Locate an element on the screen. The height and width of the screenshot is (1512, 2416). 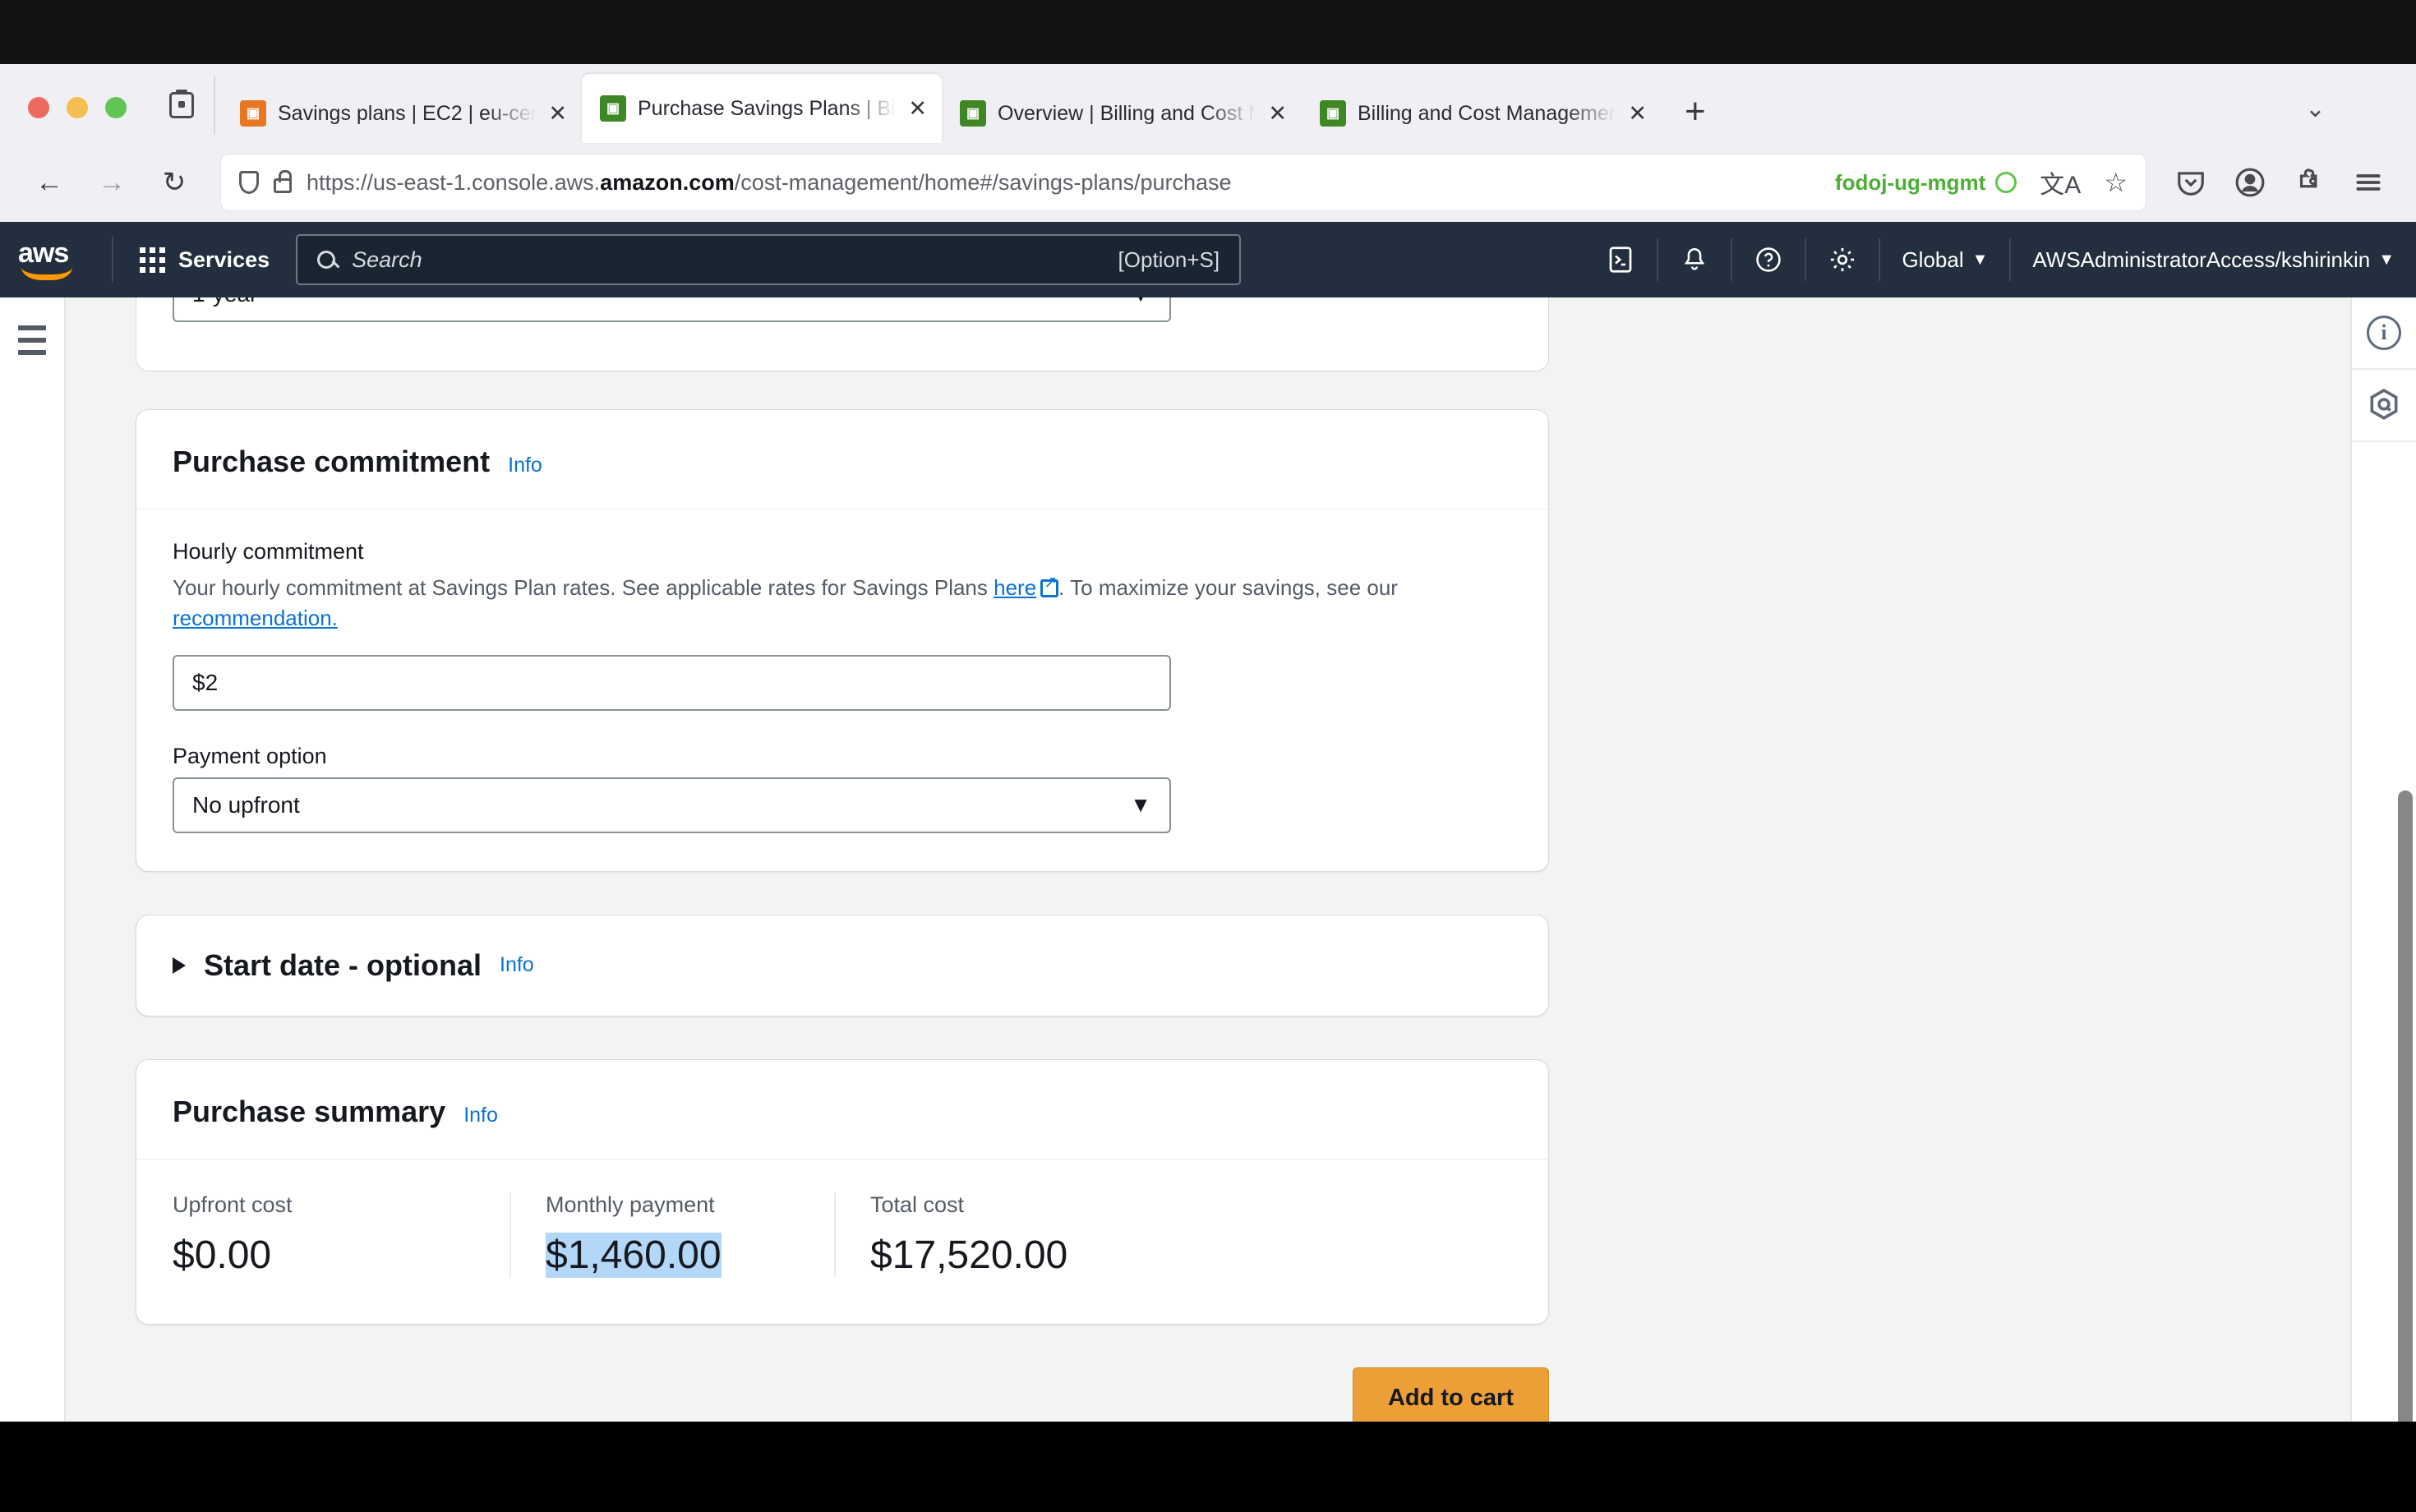
start-date-card: Start date - optional Info is located at coordinates (843, 965).